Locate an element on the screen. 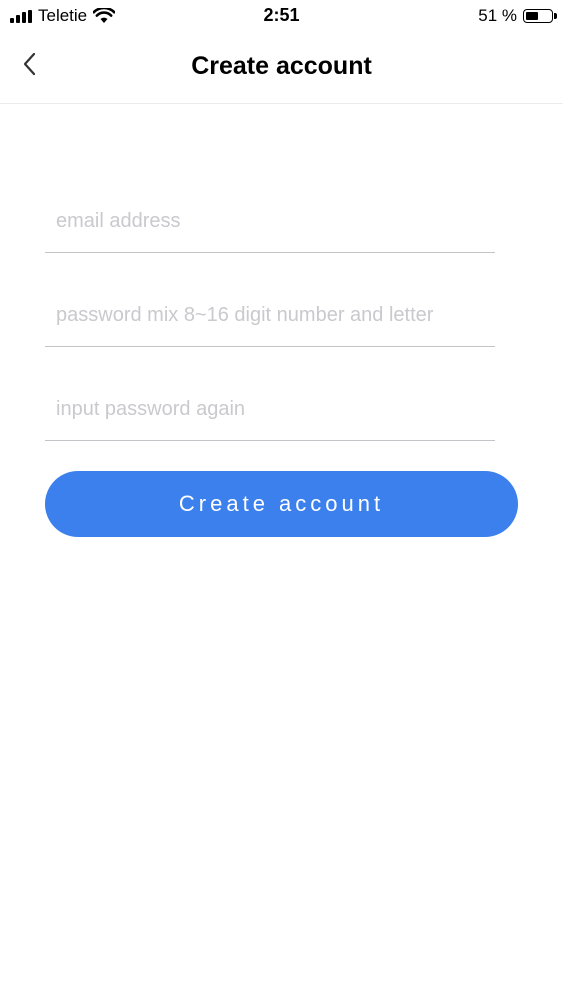 The width and height of the screenshot is (563, 1000). status-right: 51 % is located at coordinates (517, 16).